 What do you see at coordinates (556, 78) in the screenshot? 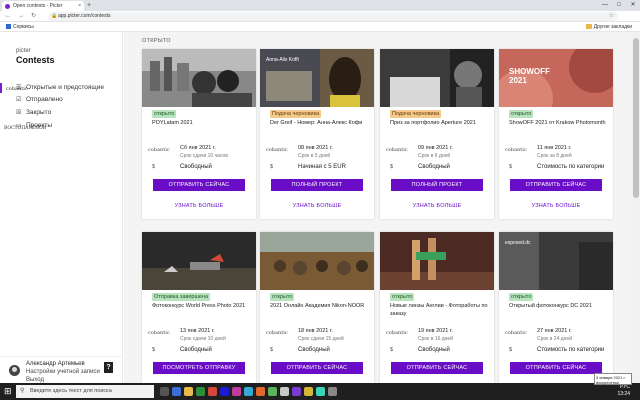
I see `contest-image: SHOWOFF 2021` at bounding box center [556, 78].